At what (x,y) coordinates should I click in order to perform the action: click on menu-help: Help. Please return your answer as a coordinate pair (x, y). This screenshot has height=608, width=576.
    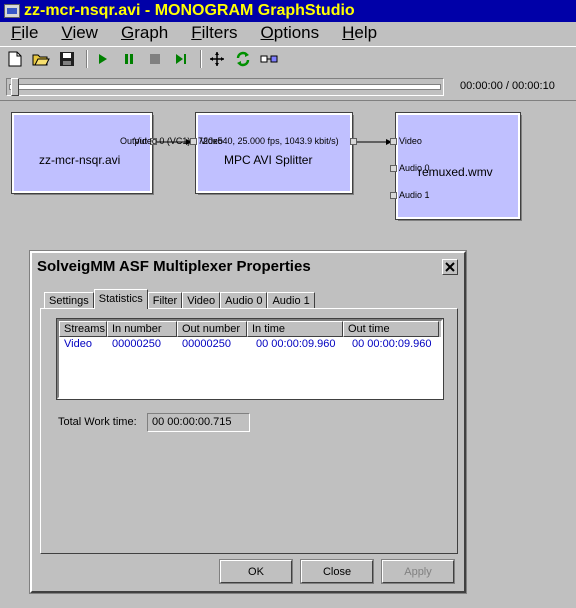
    Looking at the image, I should click on (360, 33).